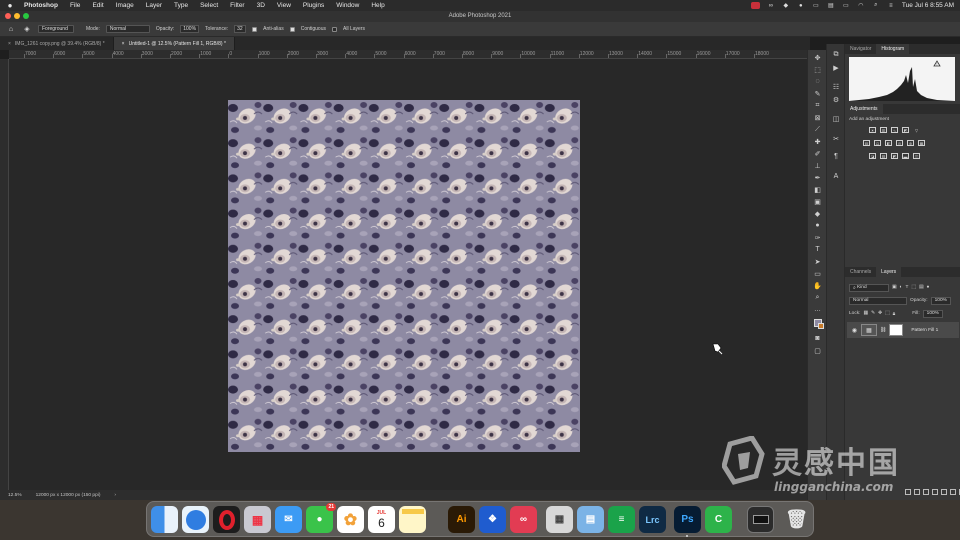 Image resolution: width=960 pixels, height=540 pixels. I want to click on sheets-icon: ≡, so click(621, 519).